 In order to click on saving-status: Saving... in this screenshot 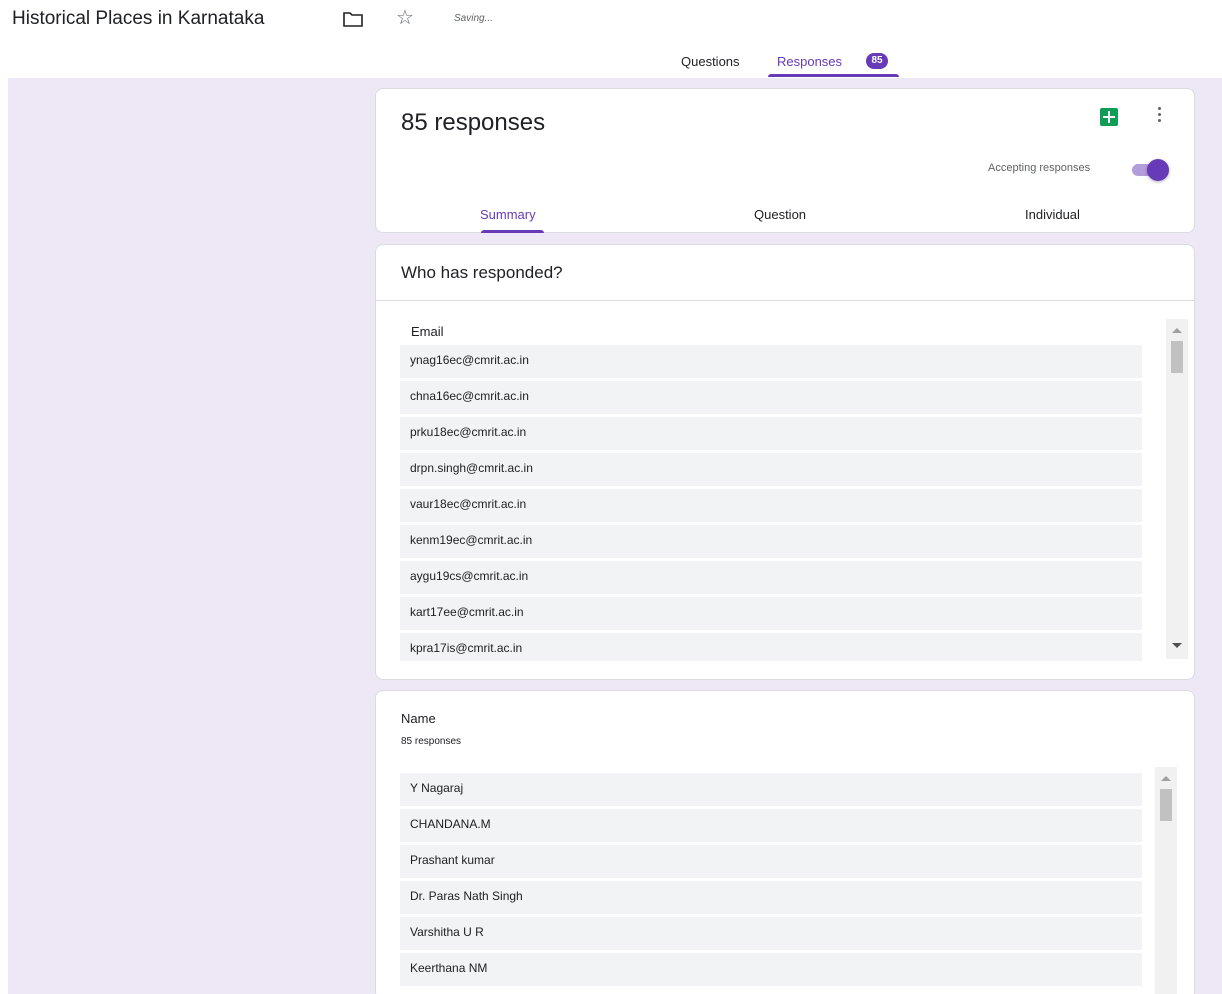, I will do `click(473, 18)`.